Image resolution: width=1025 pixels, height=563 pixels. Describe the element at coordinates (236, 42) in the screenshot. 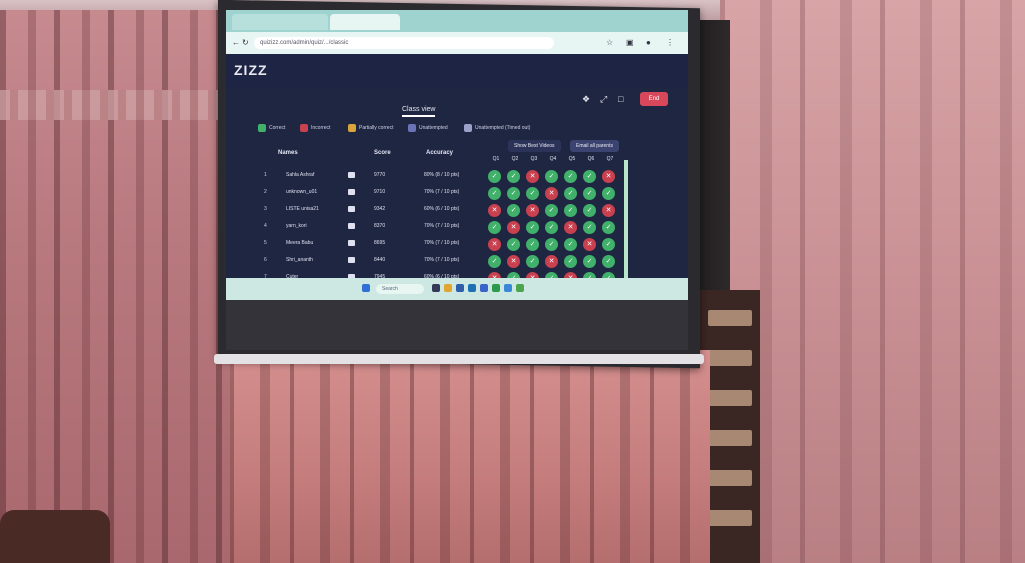

I see `back-icon: ←` at that location.